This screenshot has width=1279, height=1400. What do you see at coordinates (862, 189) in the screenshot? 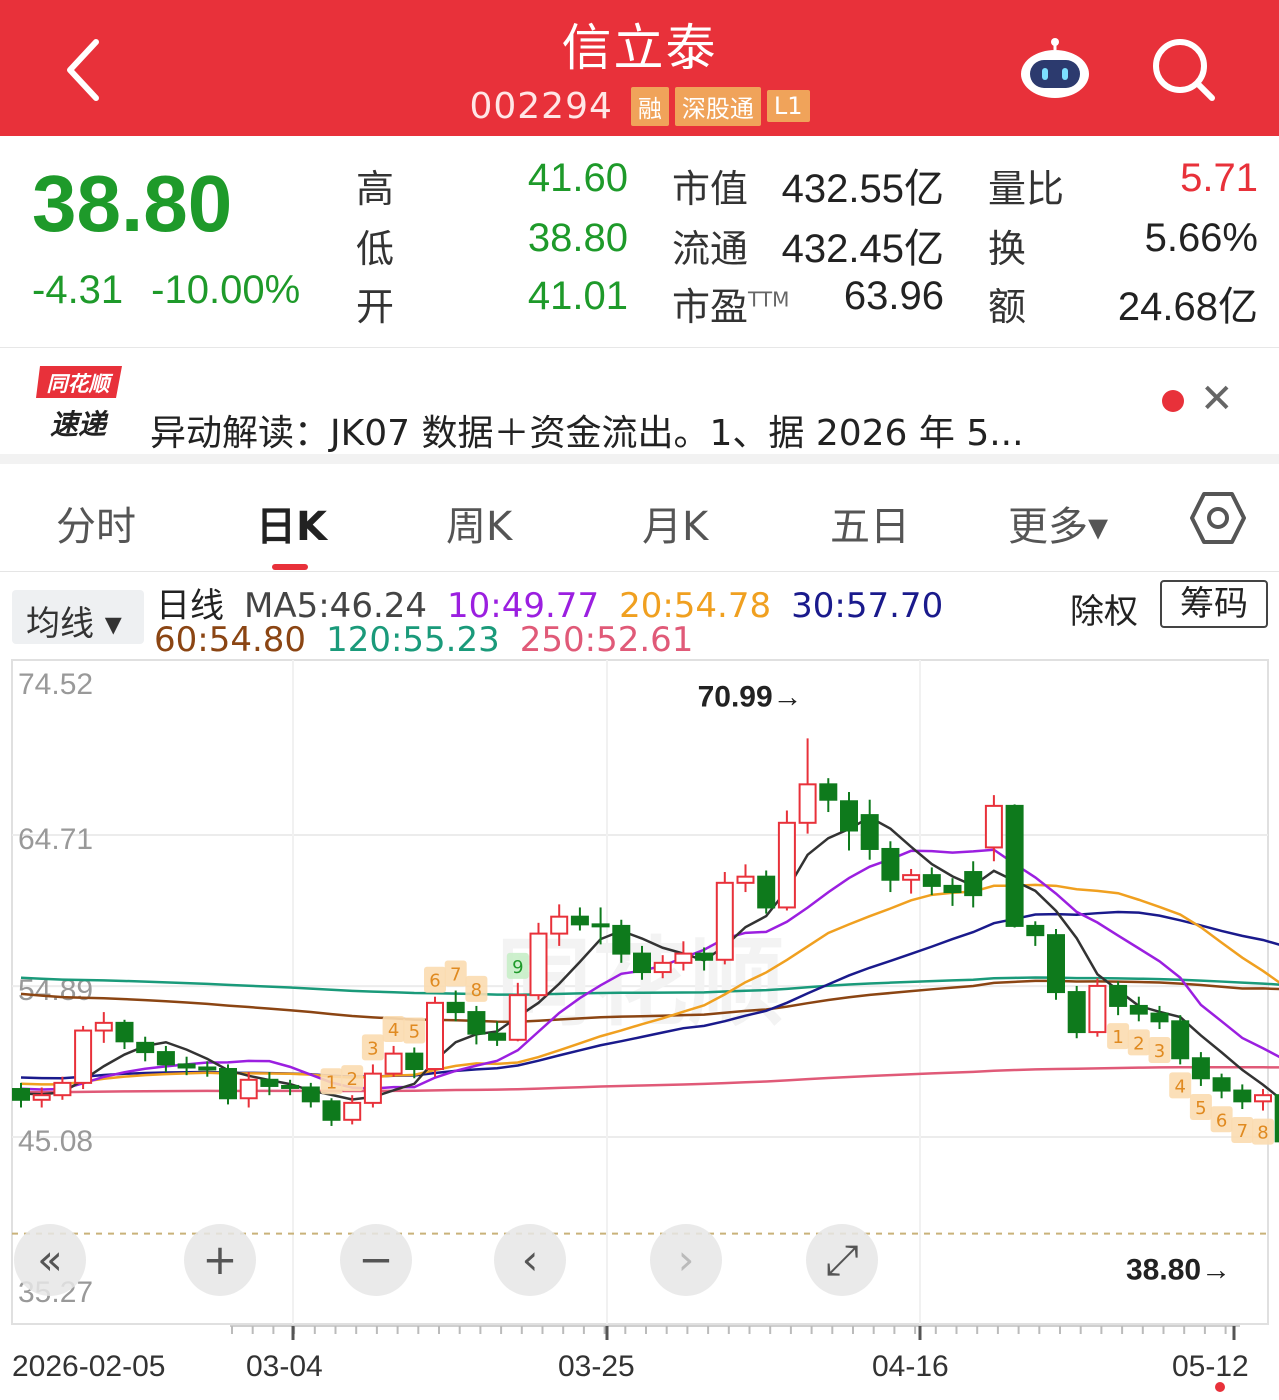
I see `mktcap-value: 432.55亿` at bounding box center [862, 189].